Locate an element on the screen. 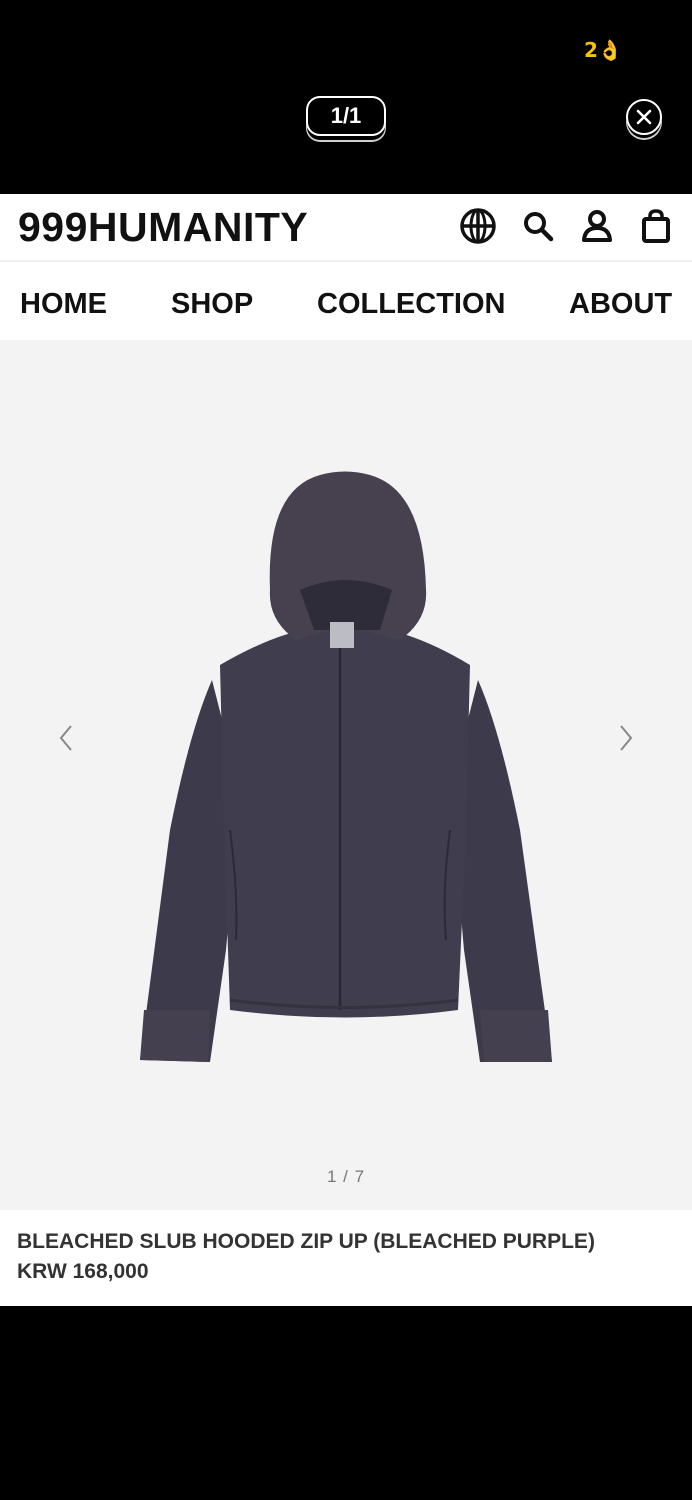 Image resolution: width=692 pixels, height=1500 pixels. close-icon is located at coordinates (644, 117).